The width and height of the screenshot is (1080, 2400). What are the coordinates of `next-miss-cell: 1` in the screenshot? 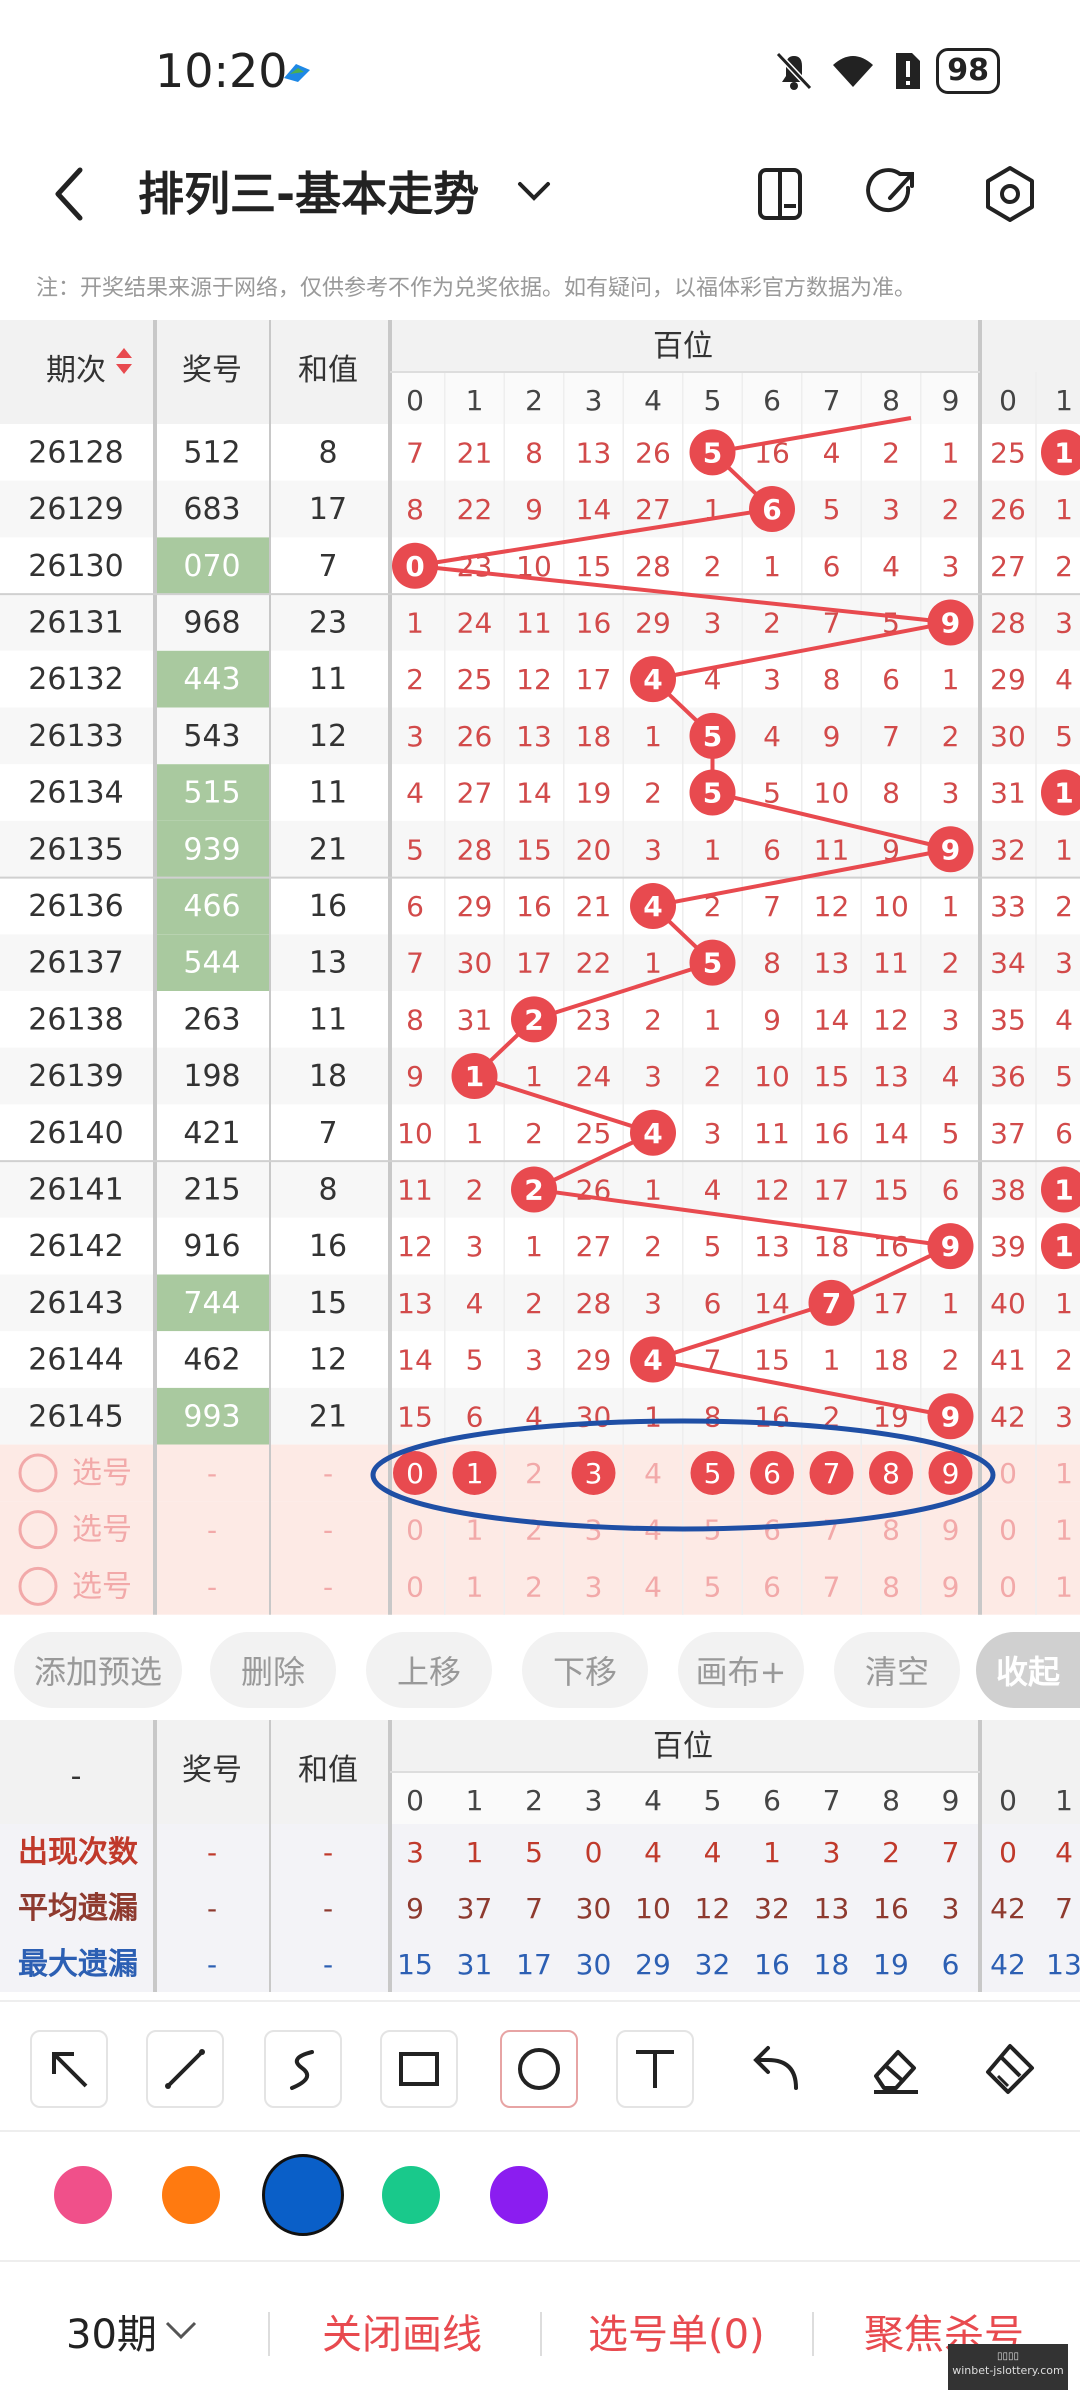 It's located at (1064, 1303).